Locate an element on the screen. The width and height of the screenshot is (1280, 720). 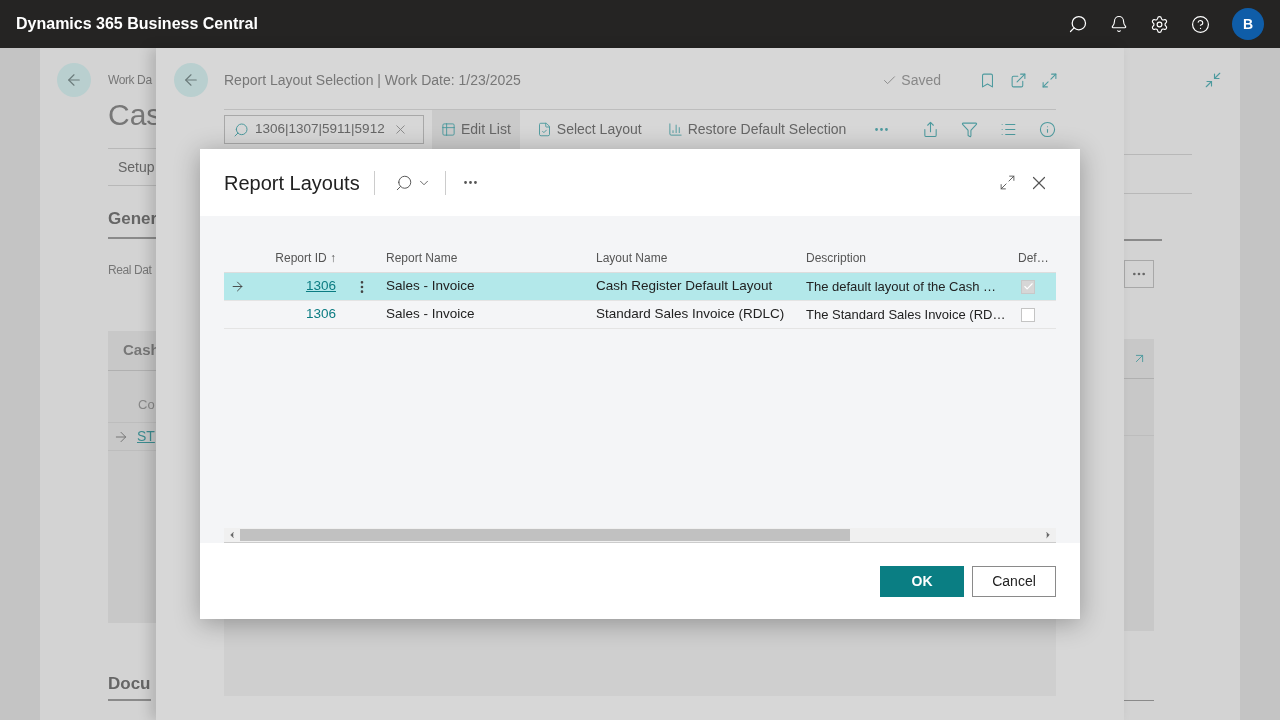
list-icon is located at coordinates (1008, 129).